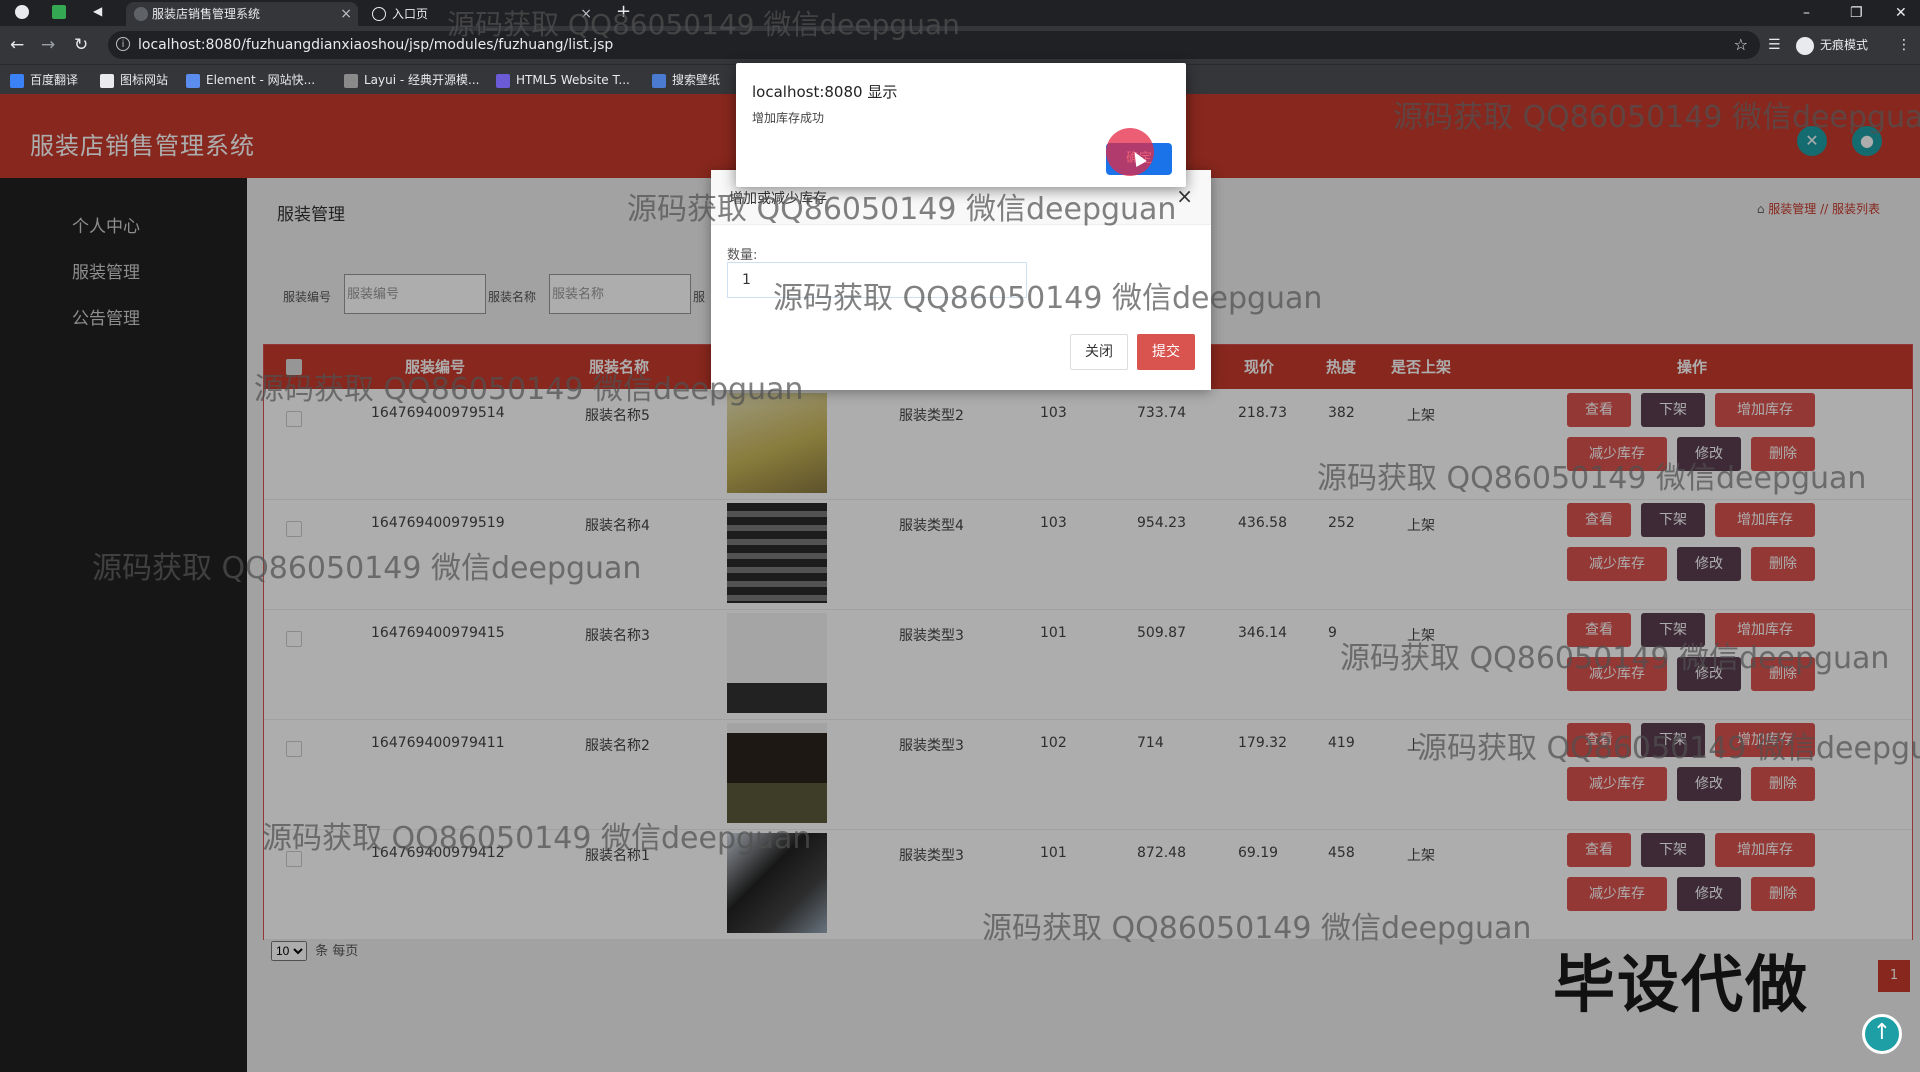  I want to click on bookmark-item: 搜索壁纸, so click(686, 80).